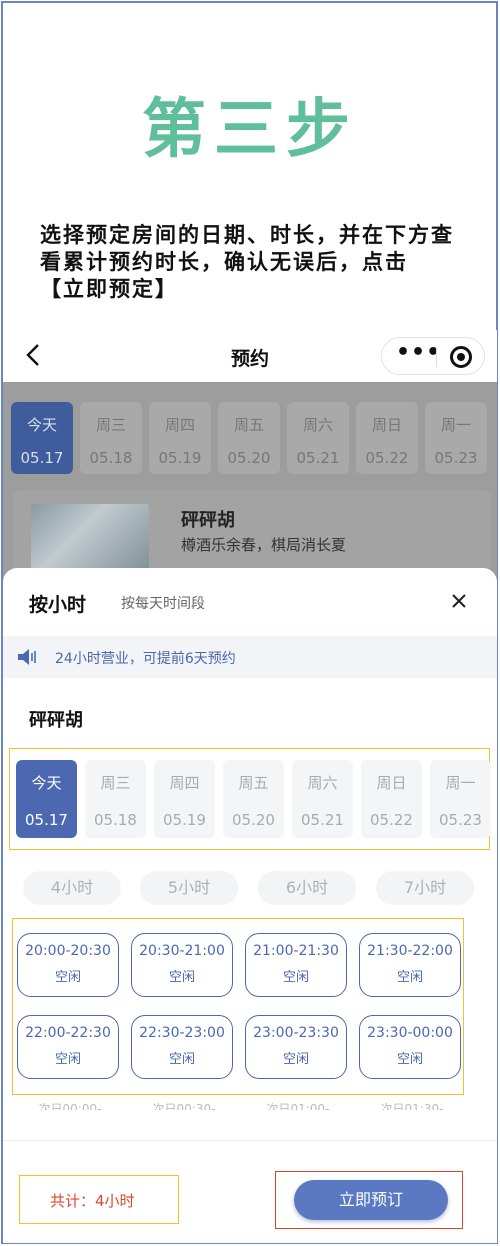 The height and width of the screenshot is (1246, 500). Describe the element at coordinates (296, 951) in the screenshot. I see `slot-time: 21:00-21:30` at that location.